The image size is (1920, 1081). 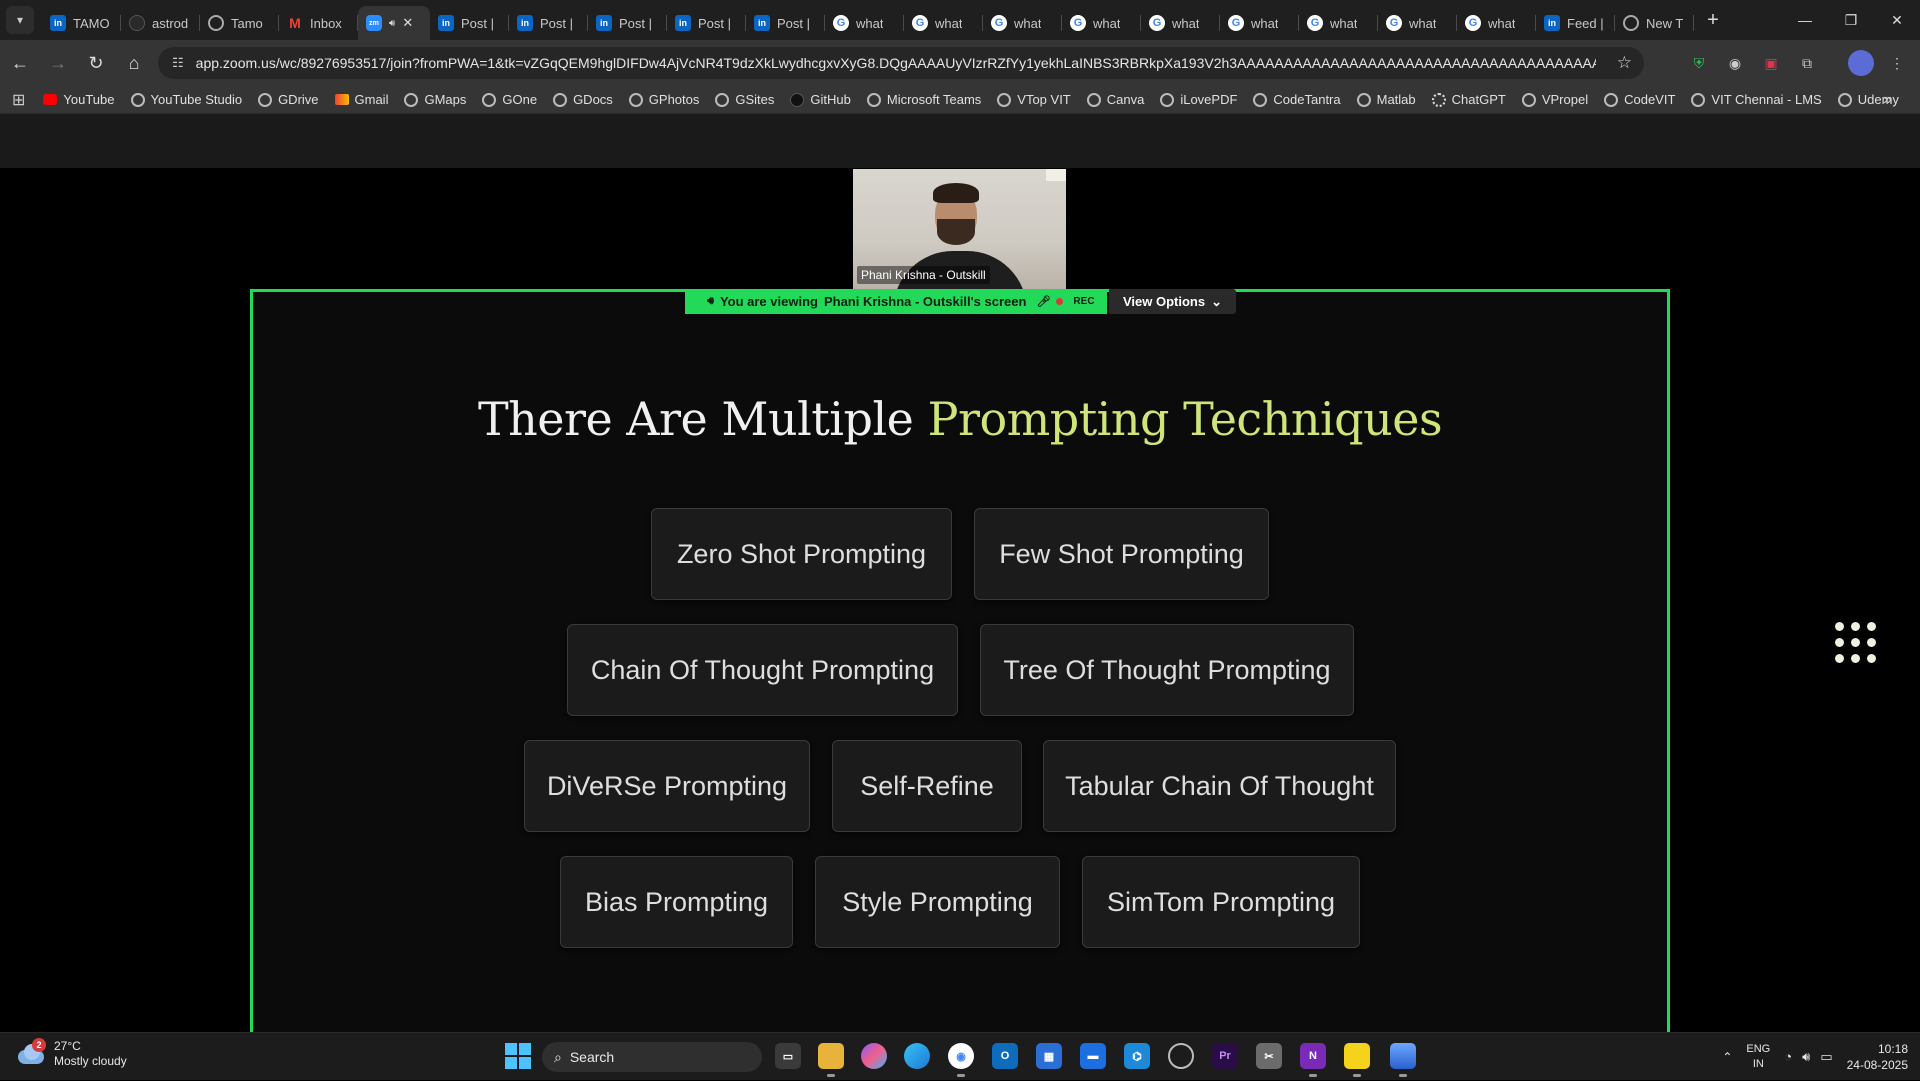 What do you see at coordinates (917, 1056) in the screenshot?
I see `edge-browser-icon` at bounding box center [917, 1056].